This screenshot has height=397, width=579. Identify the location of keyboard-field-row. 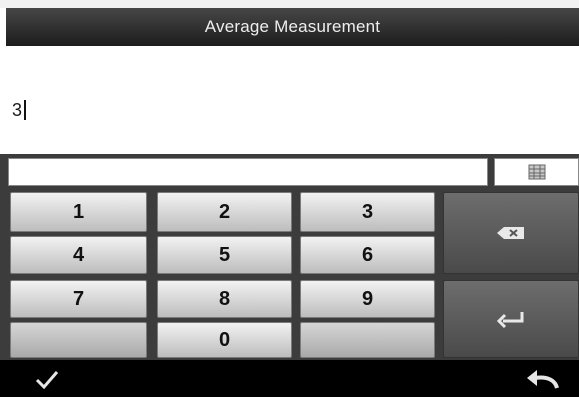
(293, 172).